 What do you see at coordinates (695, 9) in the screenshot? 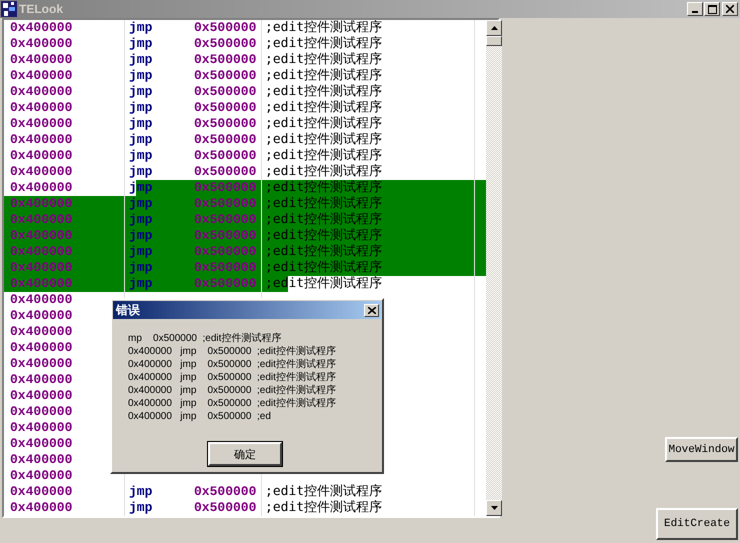
I see `minimize-button` at bounding box center [695, 9].